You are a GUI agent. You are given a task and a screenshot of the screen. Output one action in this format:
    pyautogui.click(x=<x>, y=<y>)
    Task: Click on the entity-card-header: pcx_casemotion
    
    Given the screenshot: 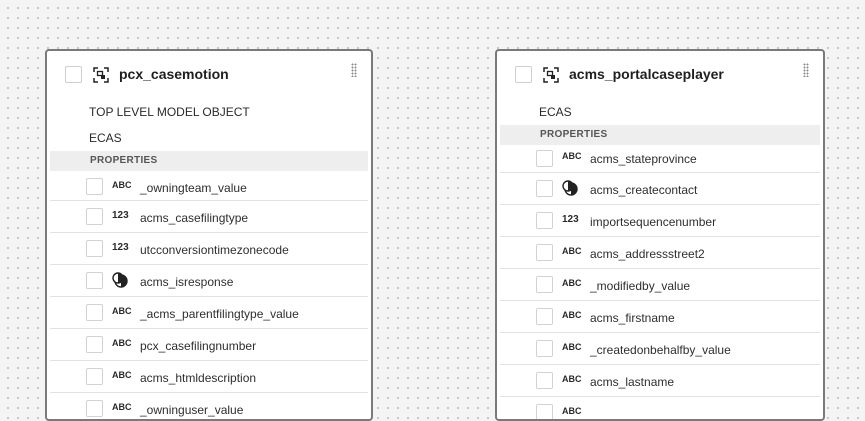 What is the action you would take?
    pyautogui.click(x=209, y=75)
    